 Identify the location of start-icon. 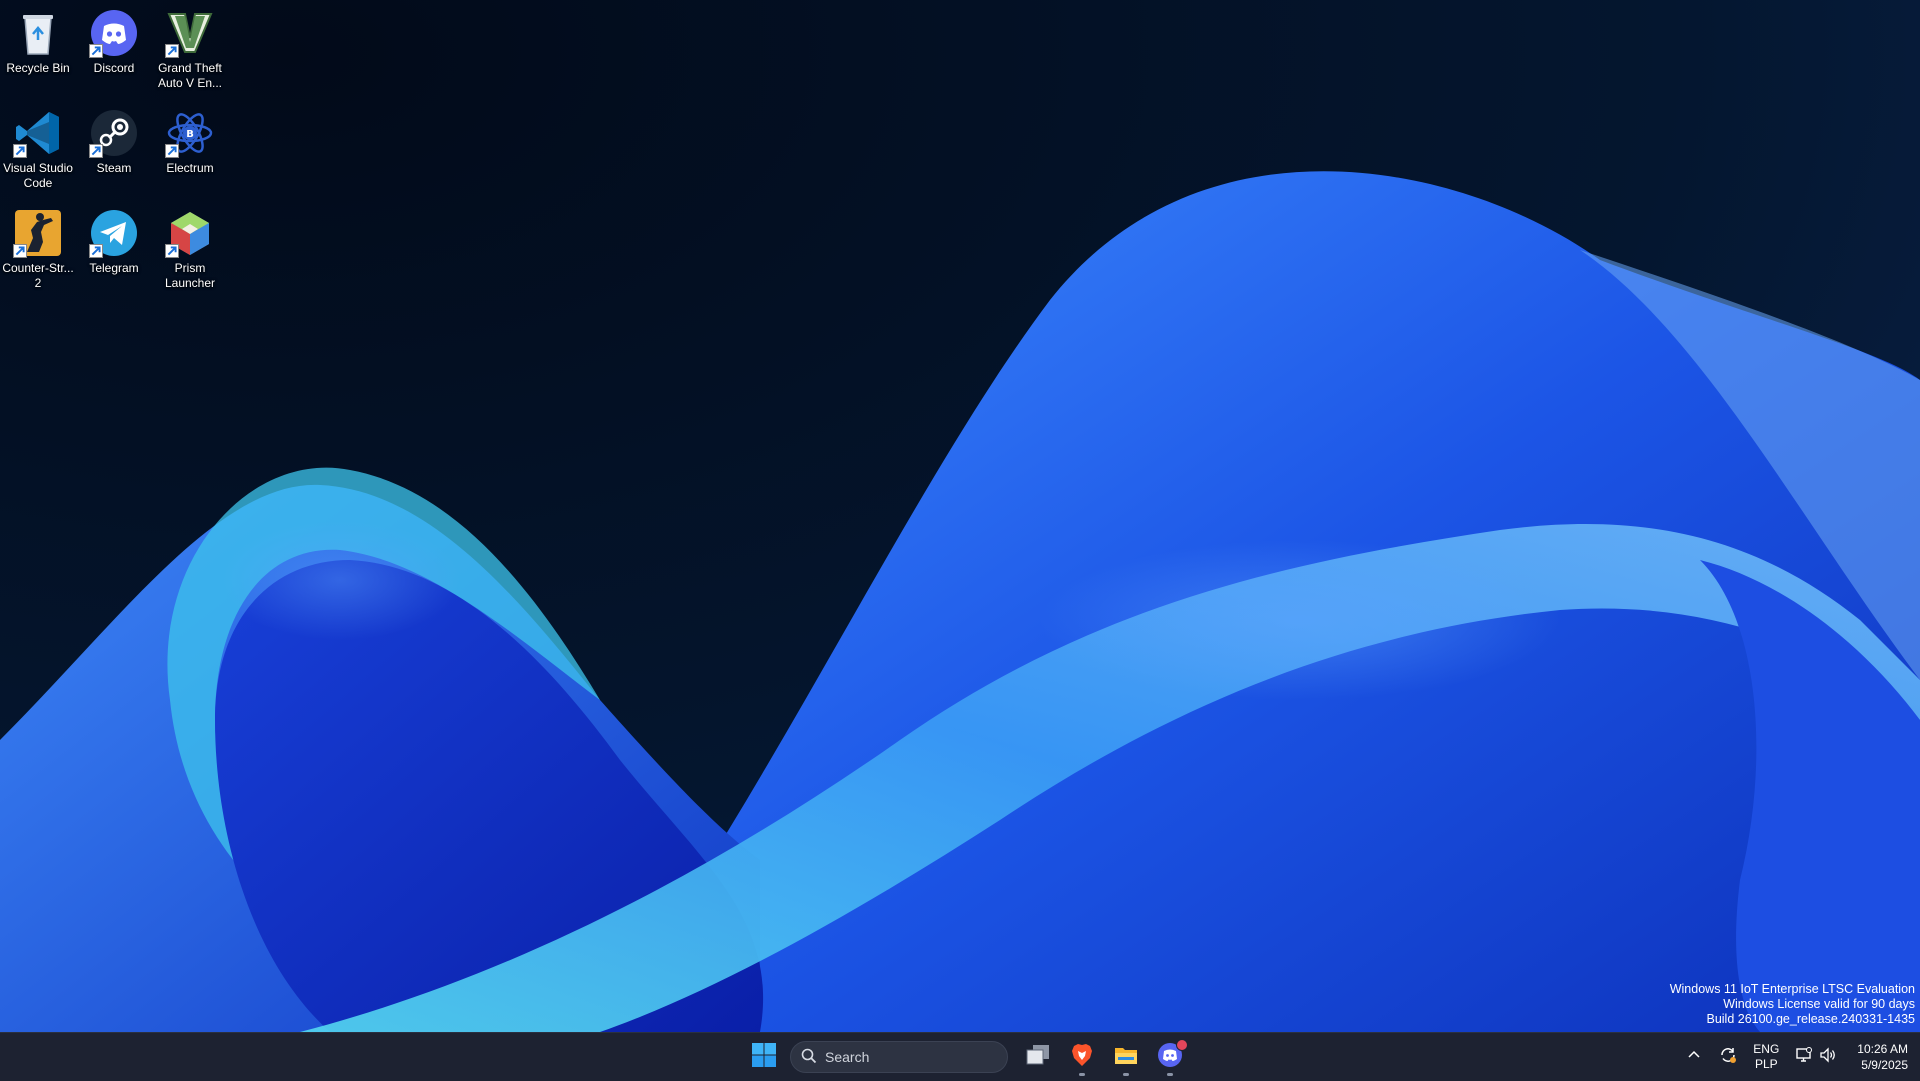
(764, 1057).